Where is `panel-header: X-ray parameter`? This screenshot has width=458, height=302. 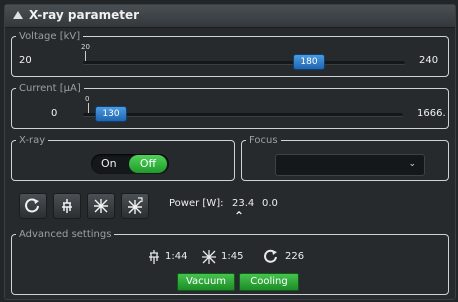
panel-header: X-ray parameter is located at coordinates (230, 16).